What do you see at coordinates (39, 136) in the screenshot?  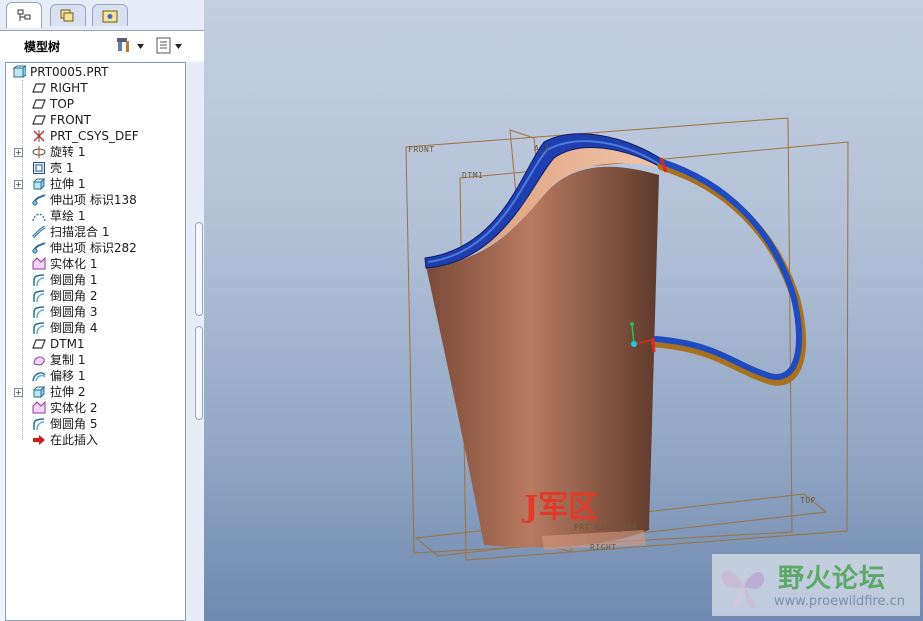 I see `csys-icon` at bounding box center [39, 136].